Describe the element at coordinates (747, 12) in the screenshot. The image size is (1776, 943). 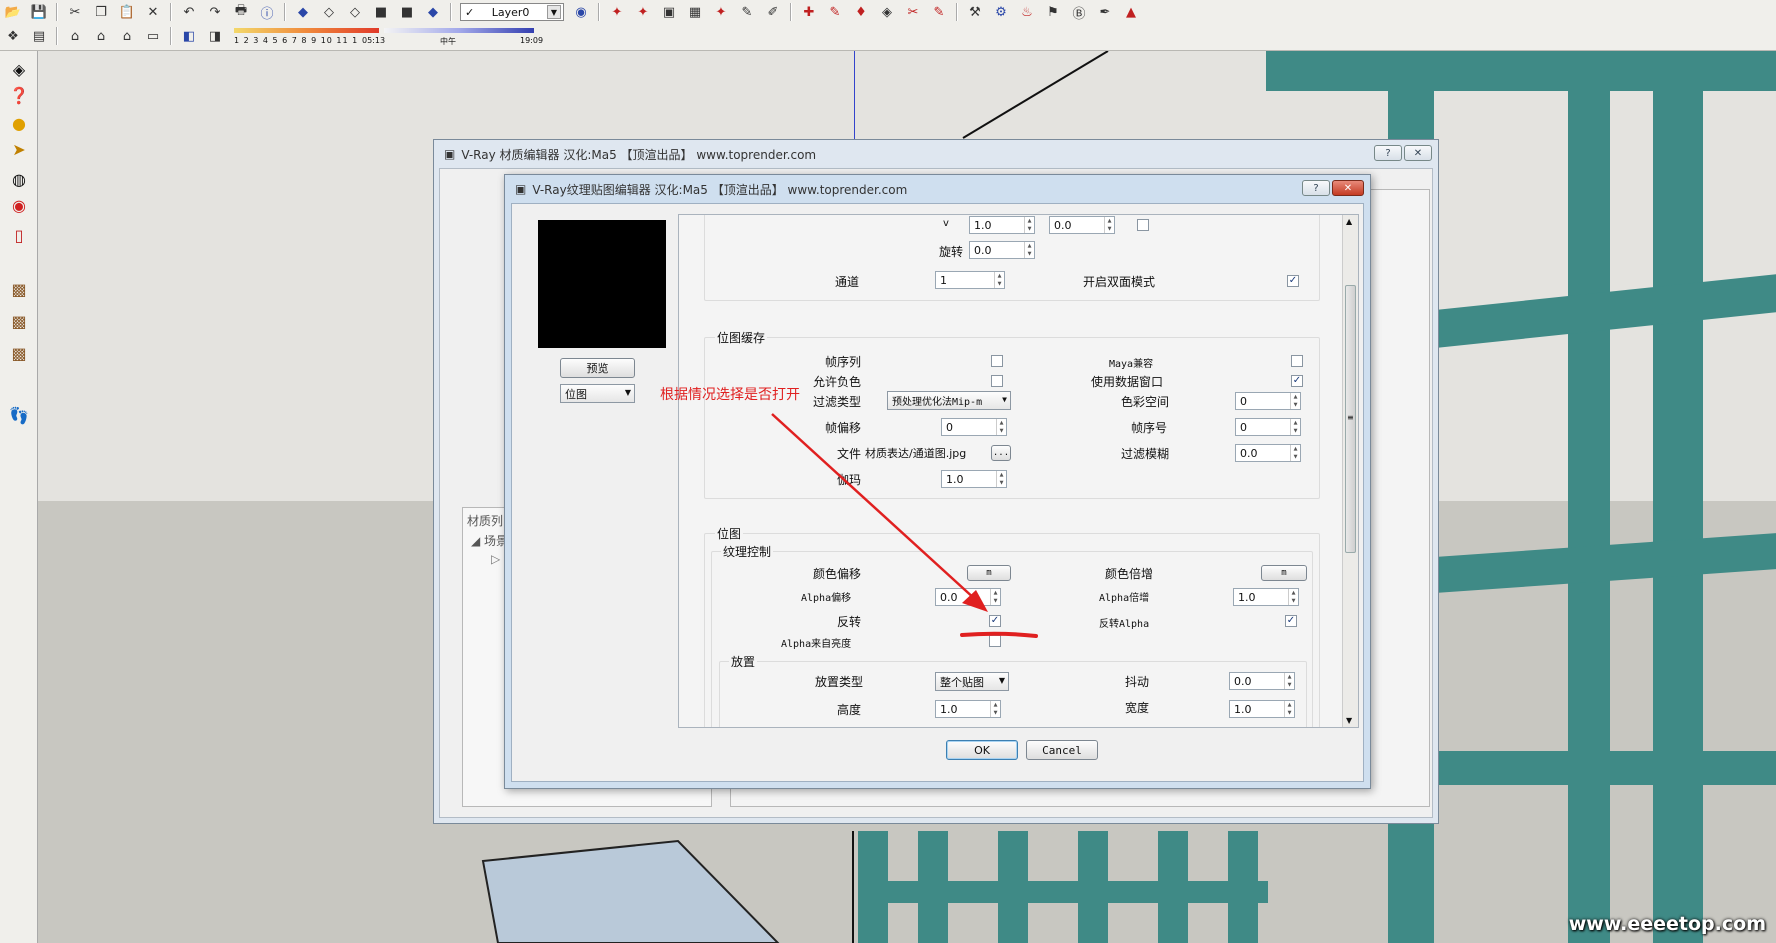
I see `vray-light-icon: ✎` at that location.